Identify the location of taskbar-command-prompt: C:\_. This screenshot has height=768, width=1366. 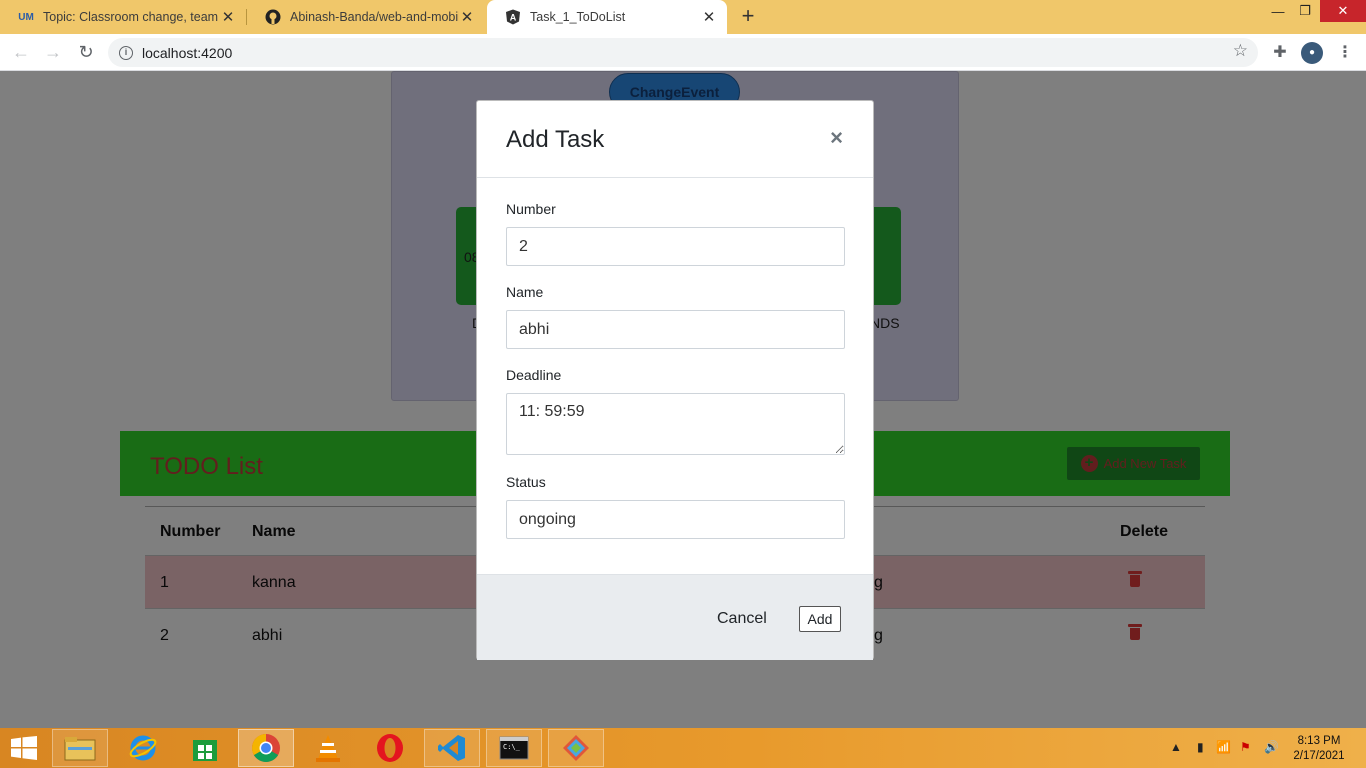
(514, 748).